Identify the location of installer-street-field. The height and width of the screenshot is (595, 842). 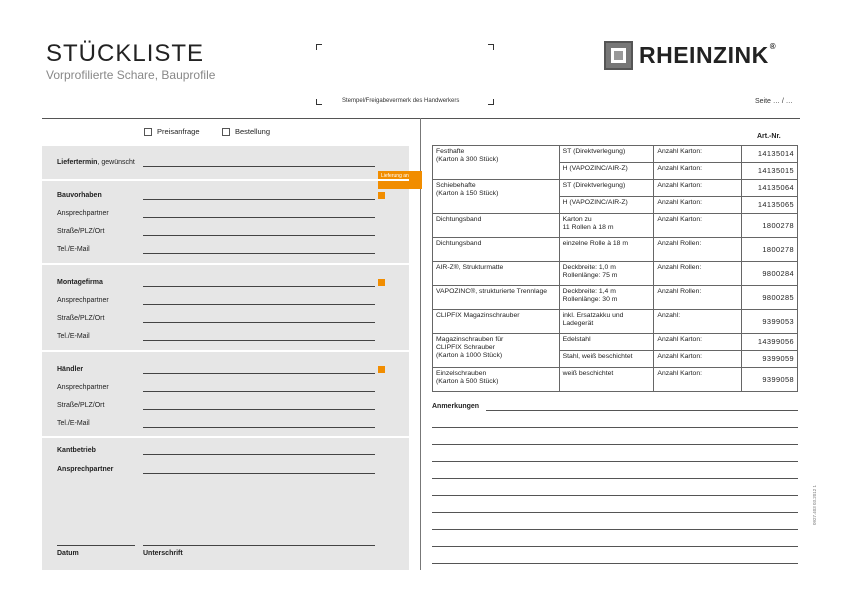
(259, 322).